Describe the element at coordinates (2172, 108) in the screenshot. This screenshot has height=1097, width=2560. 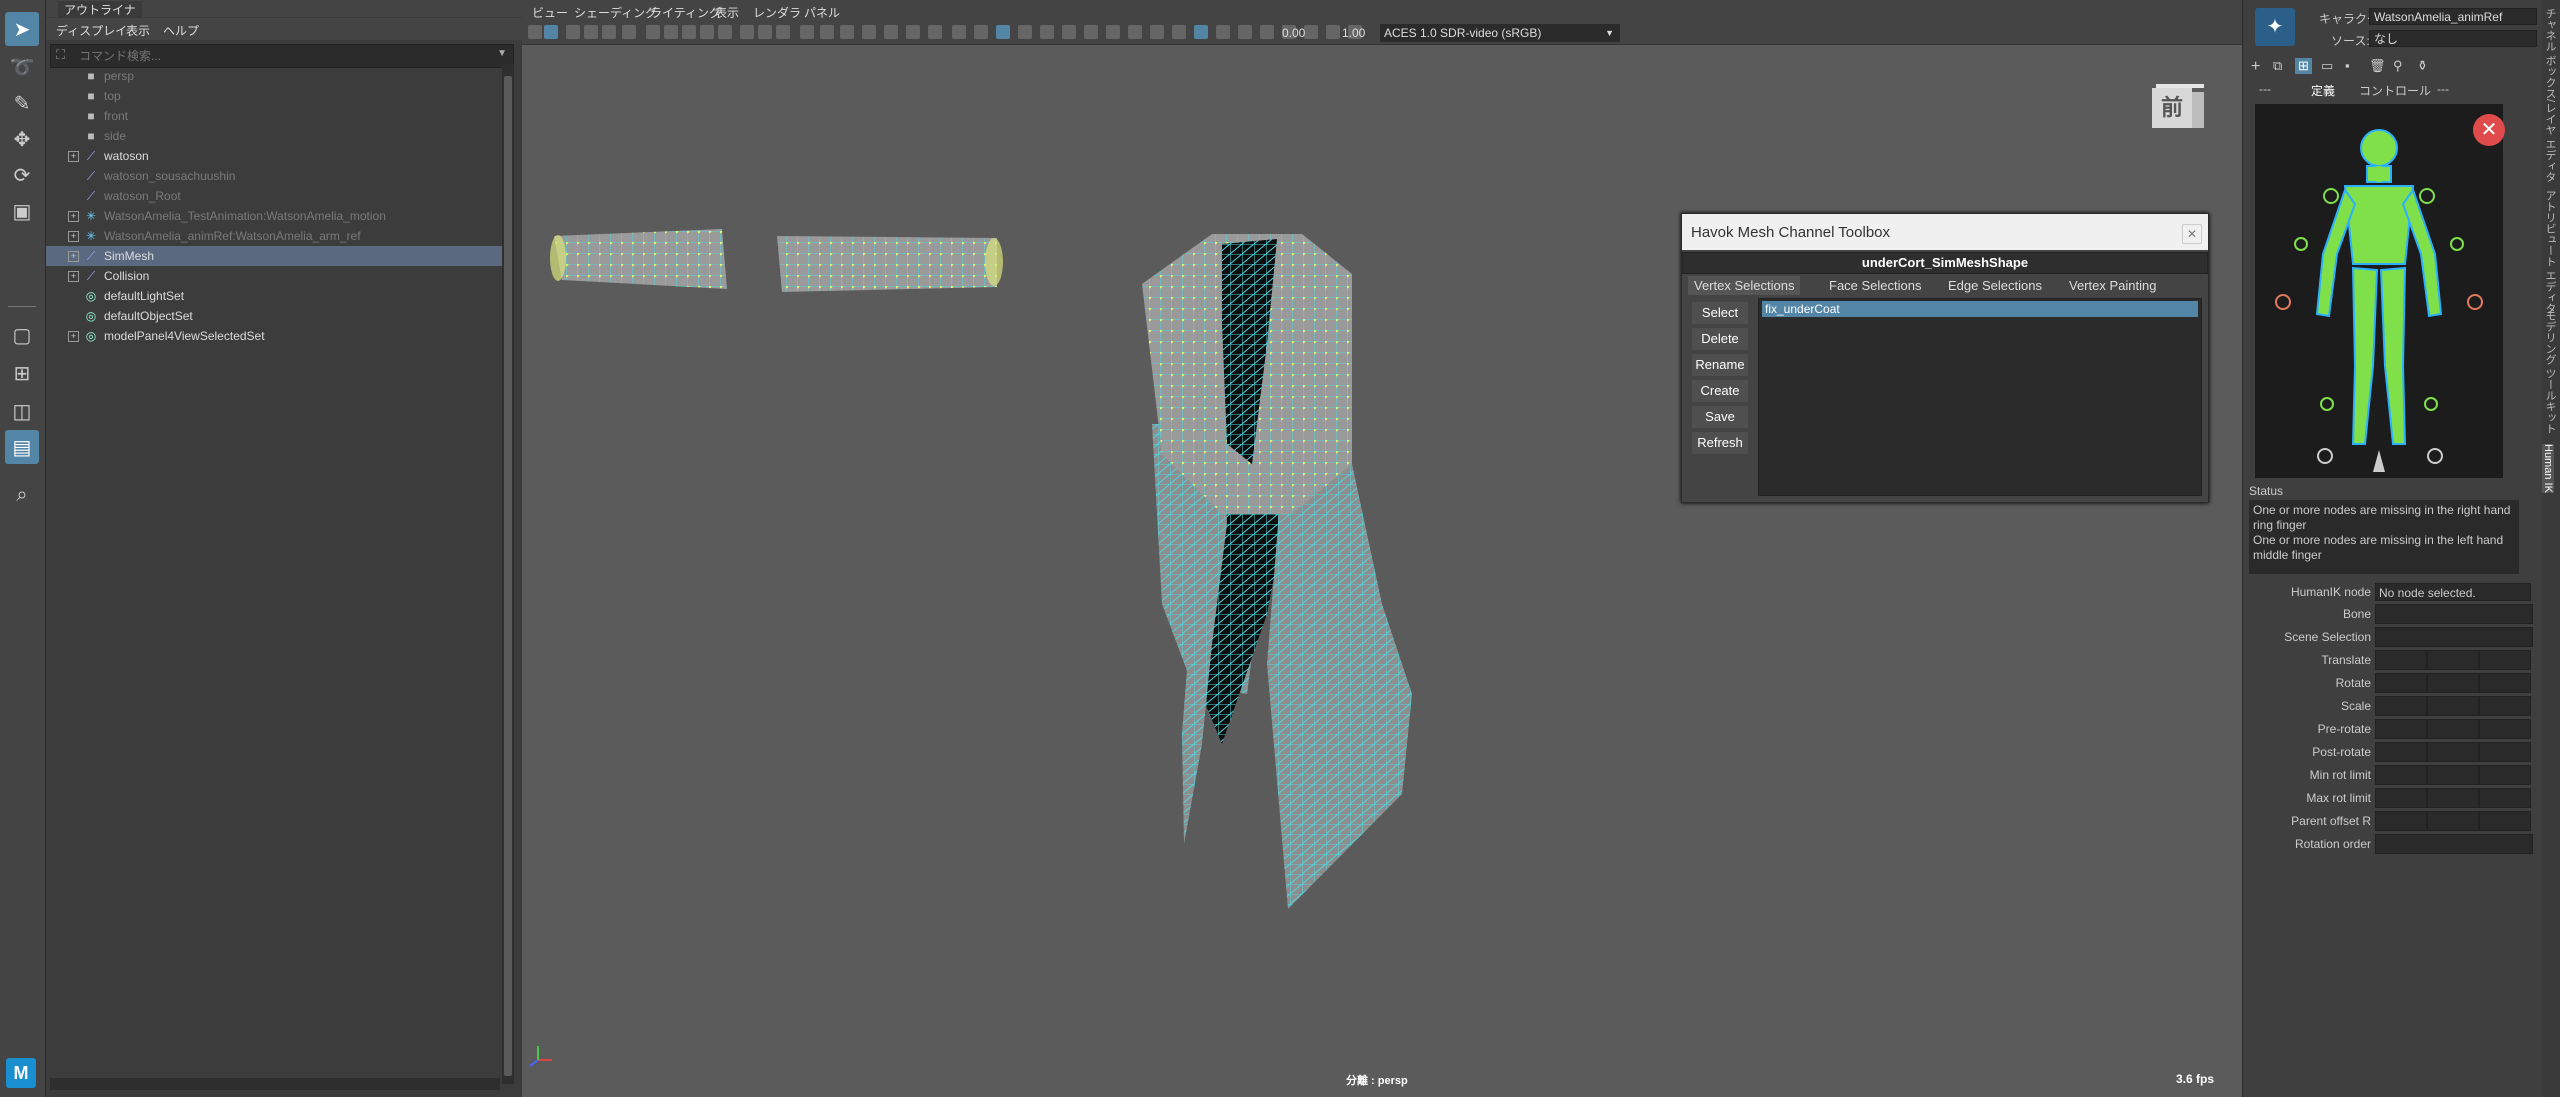
I see `view-cube-front-face: 前` at that location.